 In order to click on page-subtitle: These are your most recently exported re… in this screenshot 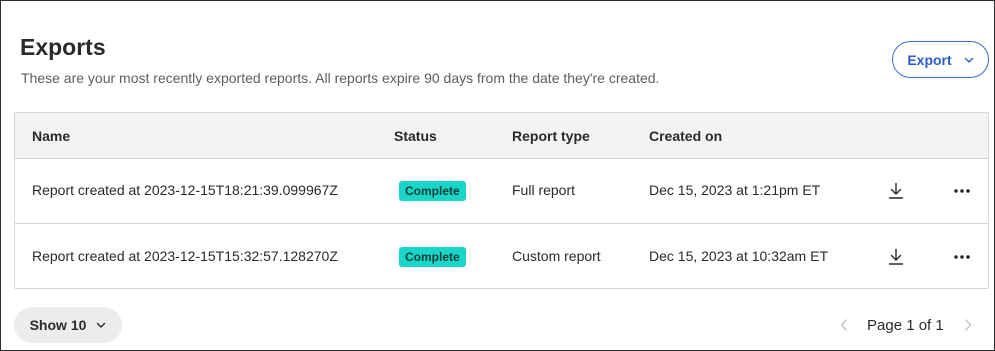, I will do `click(340, 78)`.